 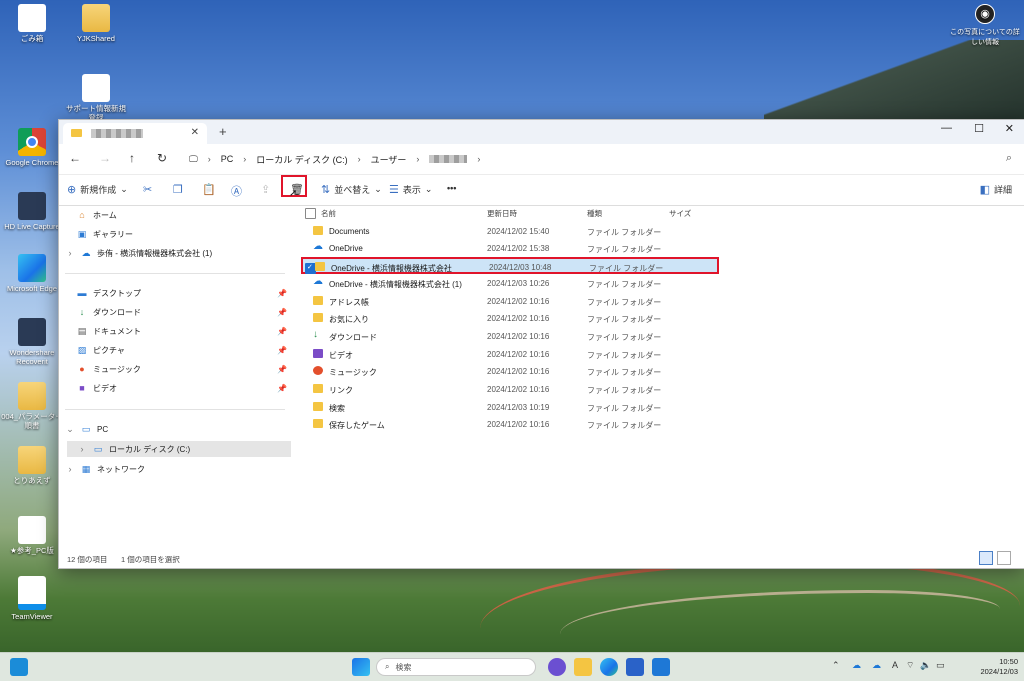 I want to click on widgets-icon, so click(x=19, y=667).